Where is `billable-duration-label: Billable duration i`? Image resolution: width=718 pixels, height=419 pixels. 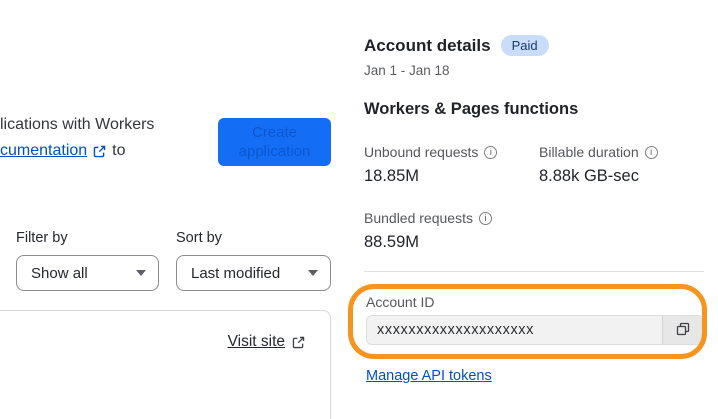 billable-duration-label: Billable duration i is located at coordinates (598, 152).